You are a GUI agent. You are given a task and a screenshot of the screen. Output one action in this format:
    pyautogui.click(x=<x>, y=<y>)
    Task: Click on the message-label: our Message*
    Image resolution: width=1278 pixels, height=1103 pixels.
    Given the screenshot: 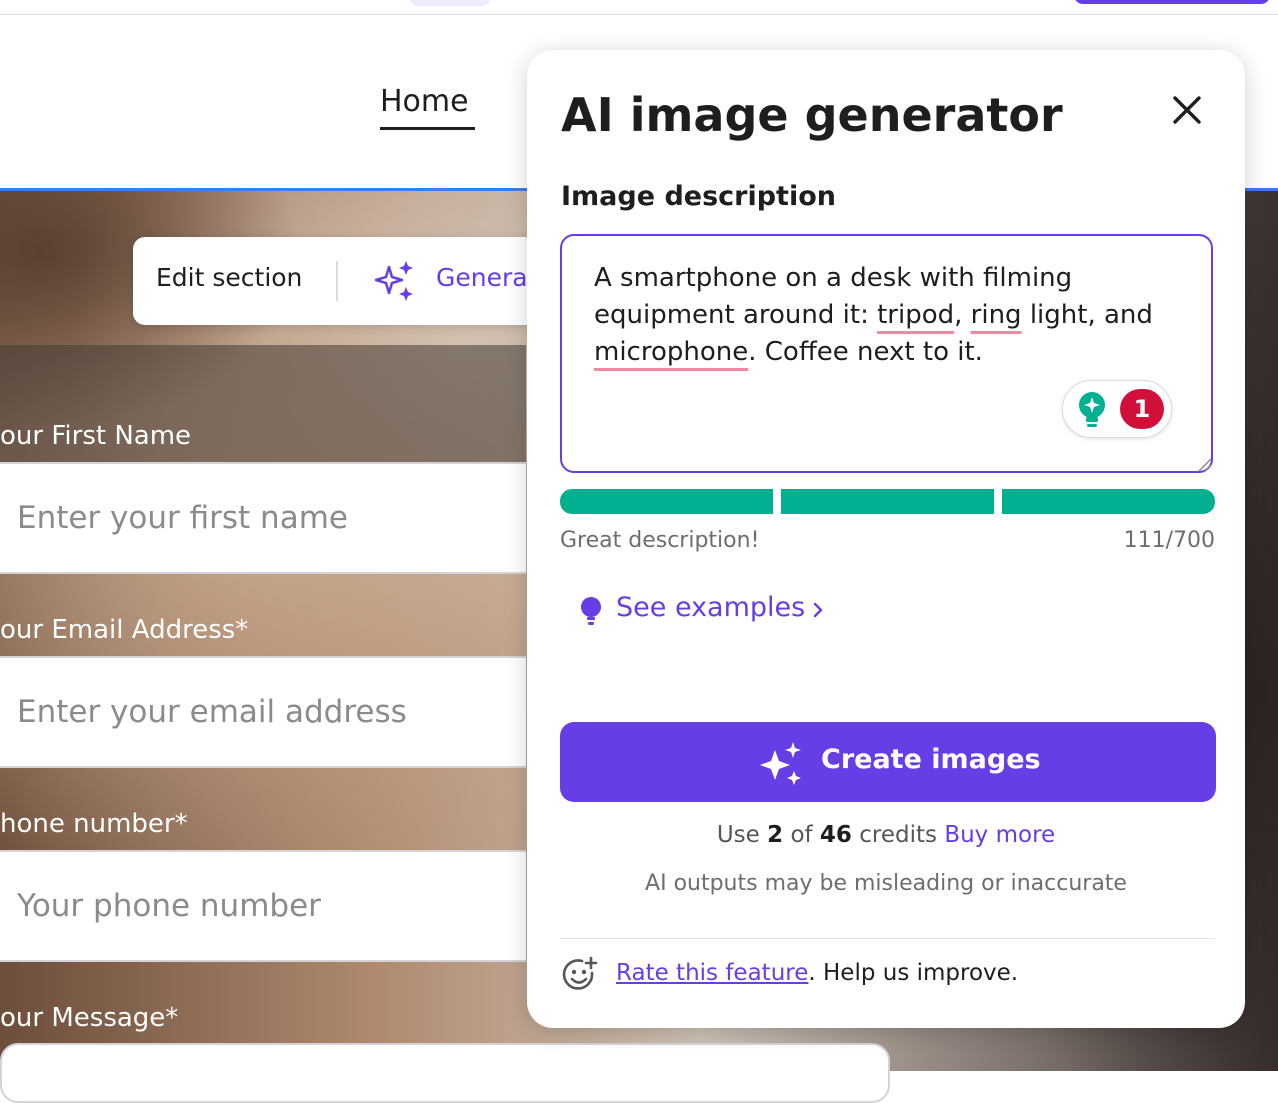 What is the action you would take?
    pyautogui.click(x=89, y=1018)
    